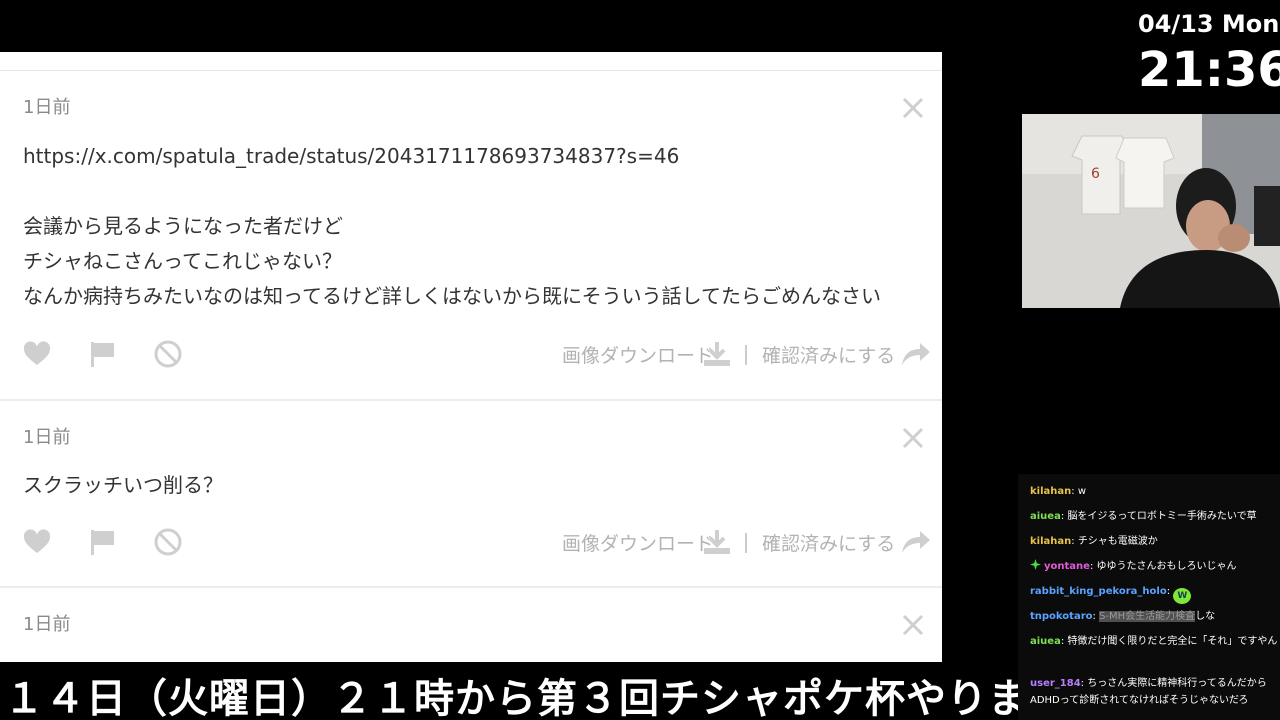 This screenshot has height=720, width=1280. I want to click on chat-text: 脳をイジるってロボトミー手術みたいで草, so click(1162, 516).